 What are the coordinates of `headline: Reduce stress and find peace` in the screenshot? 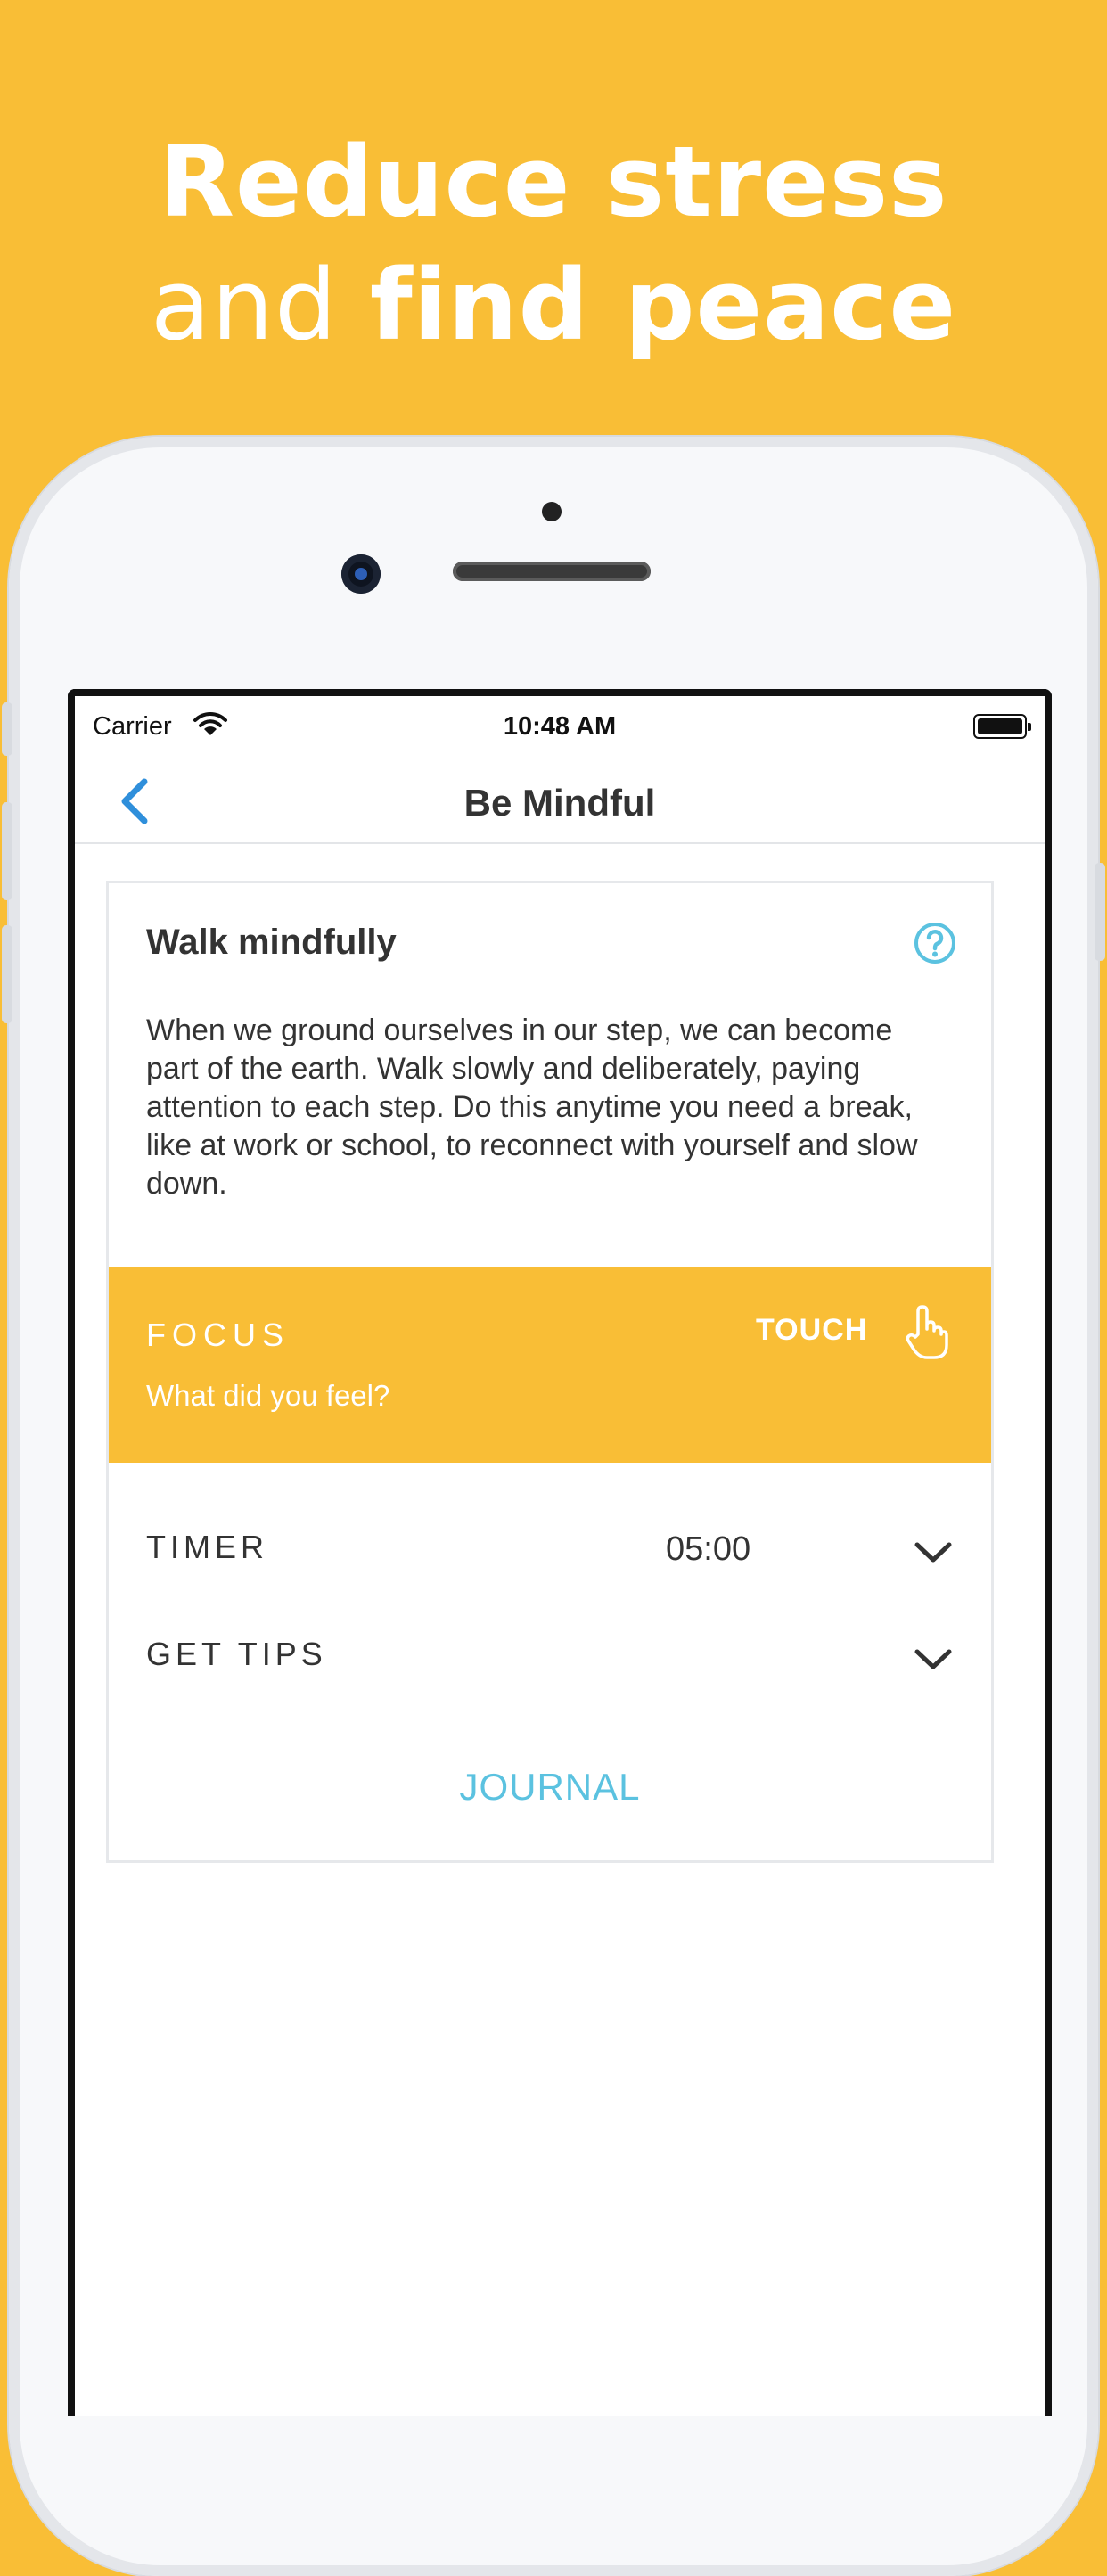 It's located at (554, 243).